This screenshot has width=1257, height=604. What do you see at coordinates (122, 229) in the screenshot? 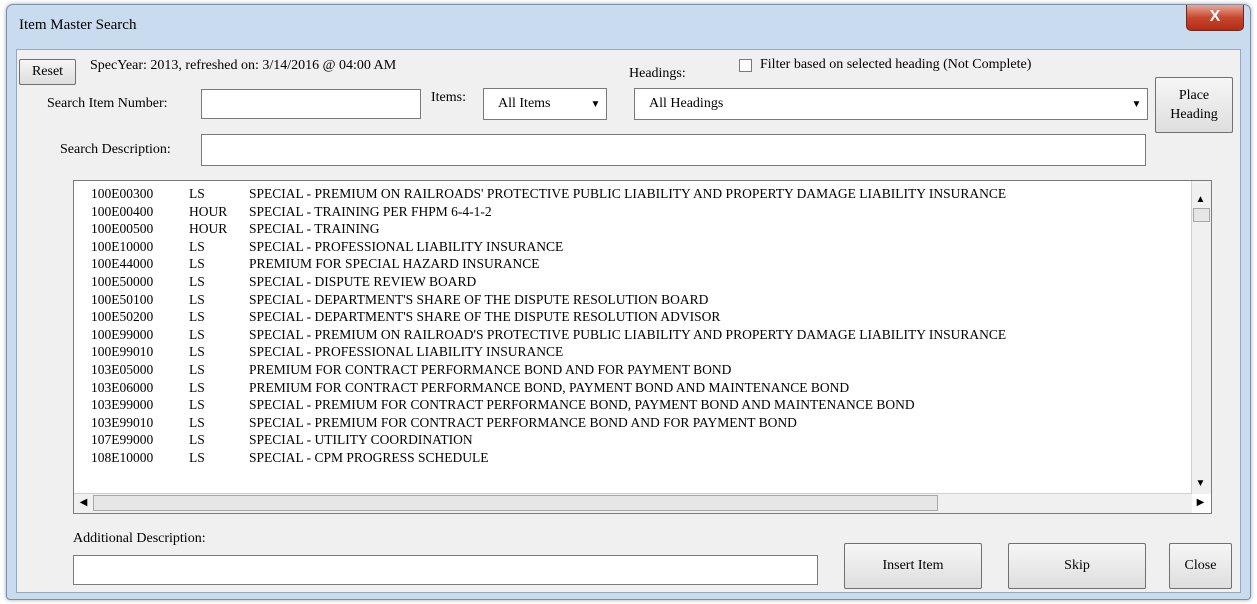
I see `item-number-cell: 100E00500` at bounding box center [122, 229].